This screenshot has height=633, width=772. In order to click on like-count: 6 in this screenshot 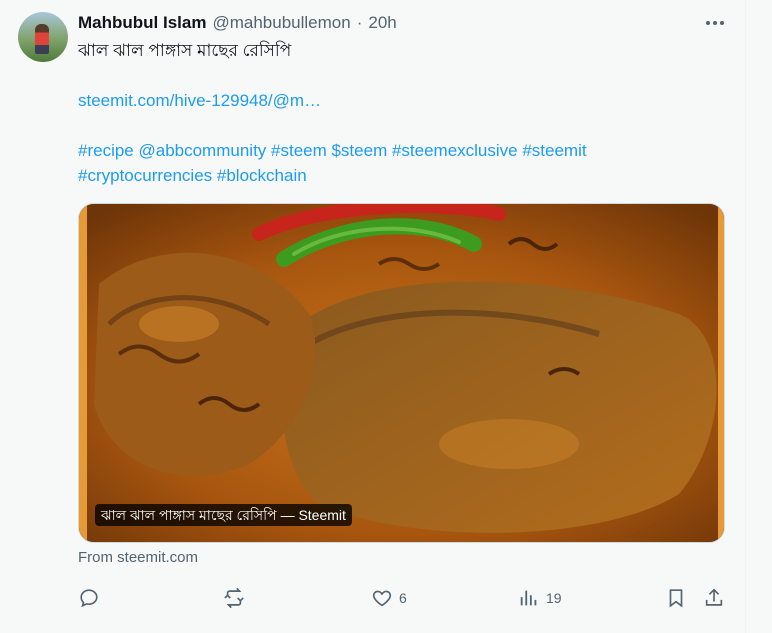, I will do `click(403, 598)`.